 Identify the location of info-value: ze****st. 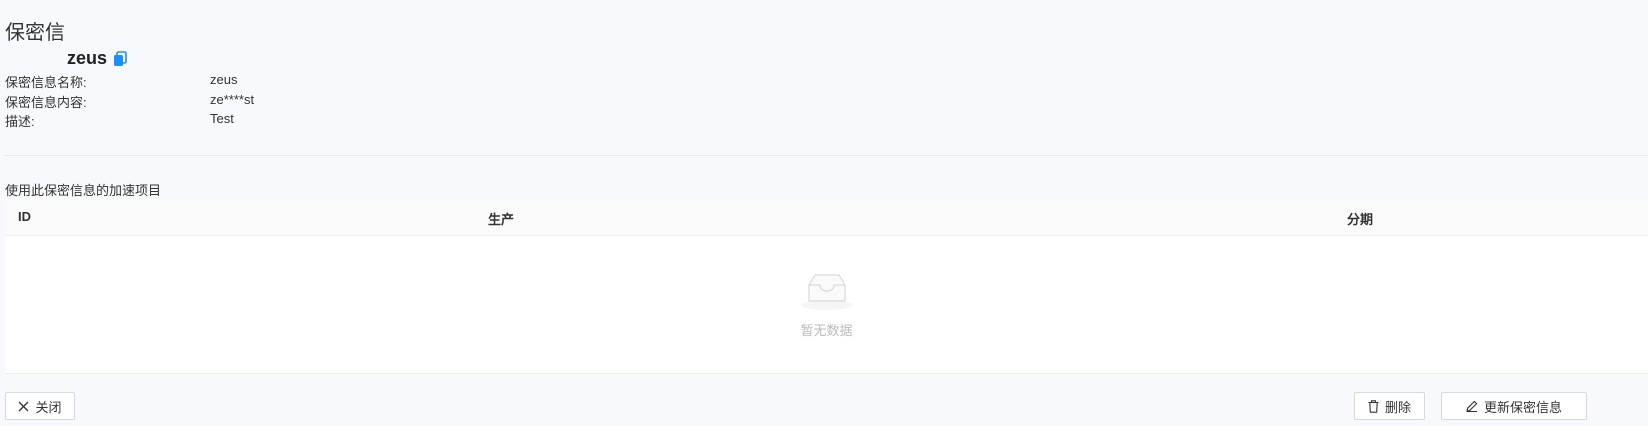
(232, 99).